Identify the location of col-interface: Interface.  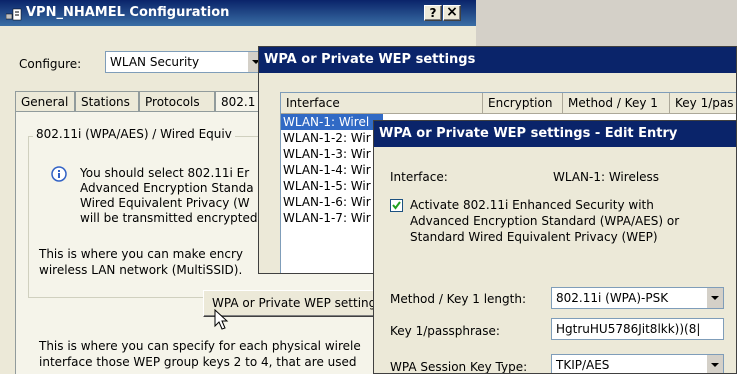
(382, 103).